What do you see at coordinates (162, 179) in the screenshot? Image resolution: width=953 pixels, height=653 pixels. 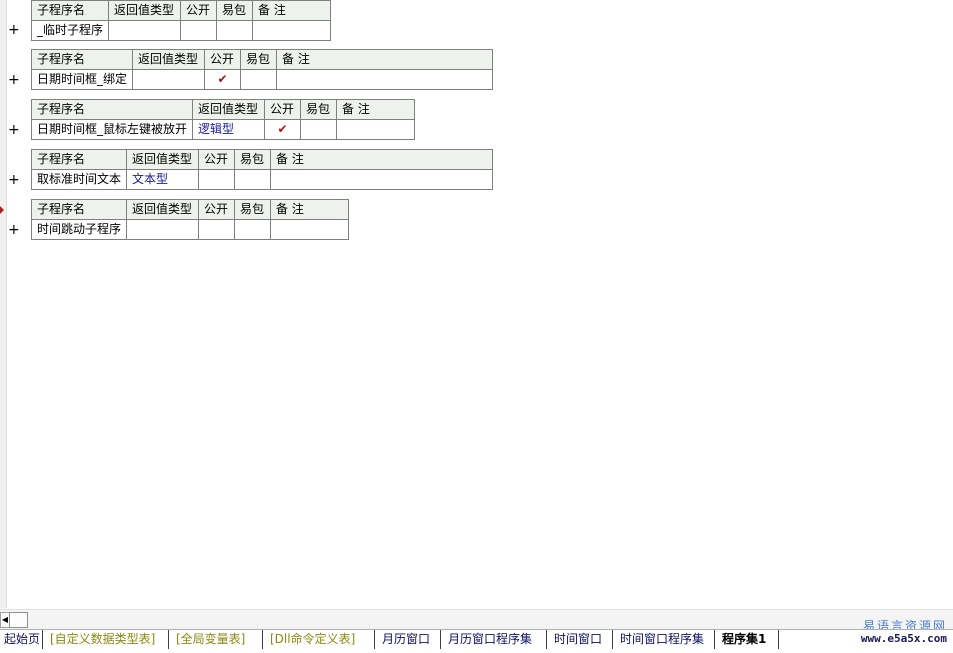 I see `return-type-cell: 文本型` at bounding box center [162, 179].